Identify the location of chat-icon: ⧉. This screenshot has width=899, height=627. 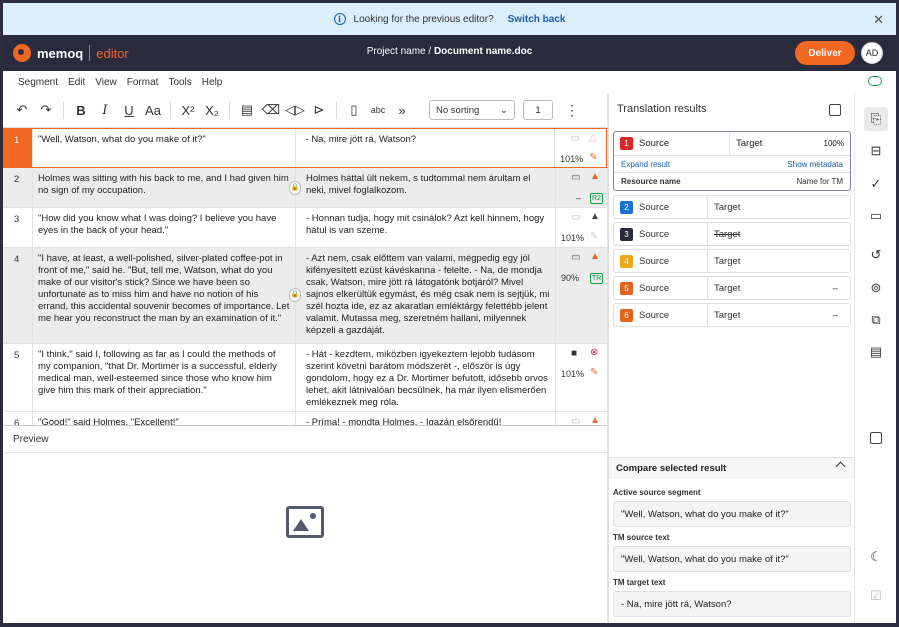
(876, 320).